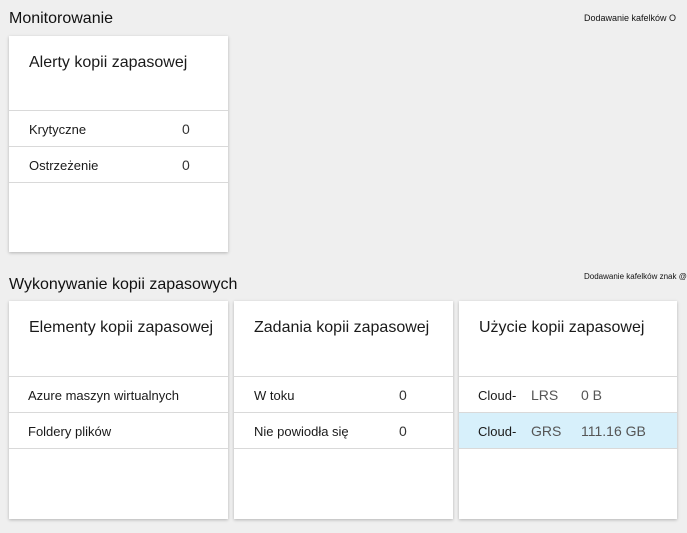 The width and height of the screenshot is (687, 533). Describe the element at coordinates (64, 165) in the screenshot. I see `alert-row-label: Ostrzeżenie` at that location.